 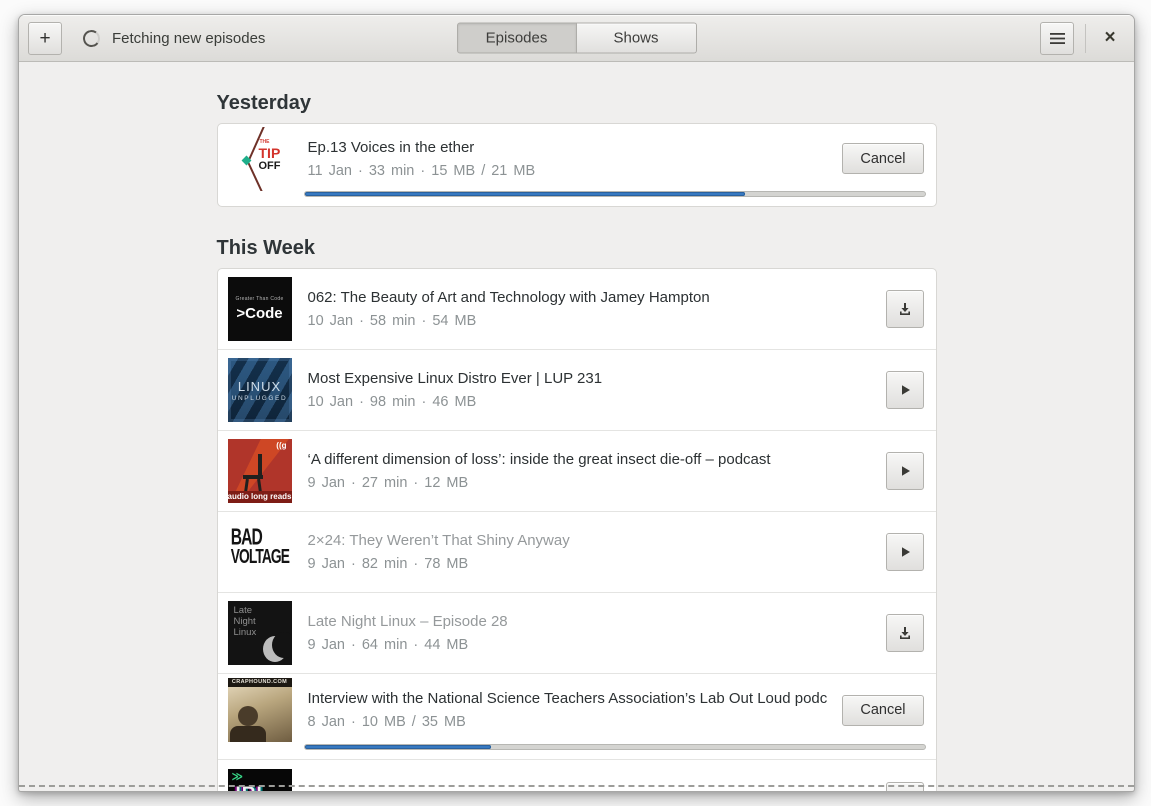 I want to click on podcast-cover-irl: ≫ IRL, so click(x=259, y=779).